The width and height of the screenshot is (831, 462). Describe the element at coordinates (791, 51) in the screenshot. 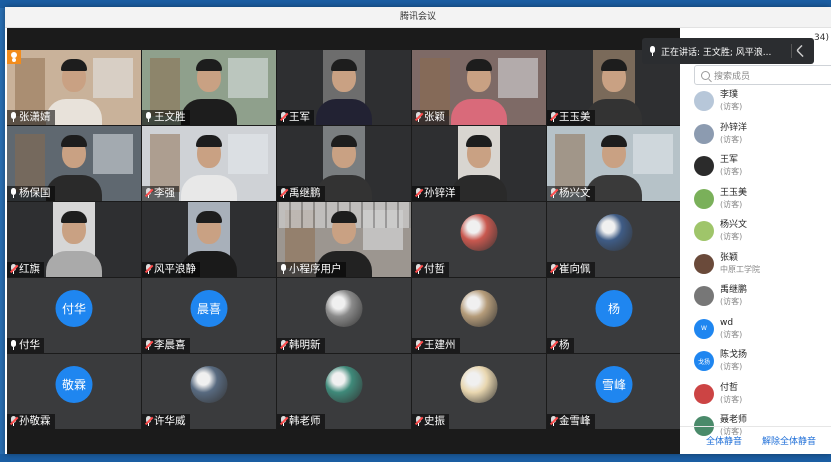

I see `divider` at that location.